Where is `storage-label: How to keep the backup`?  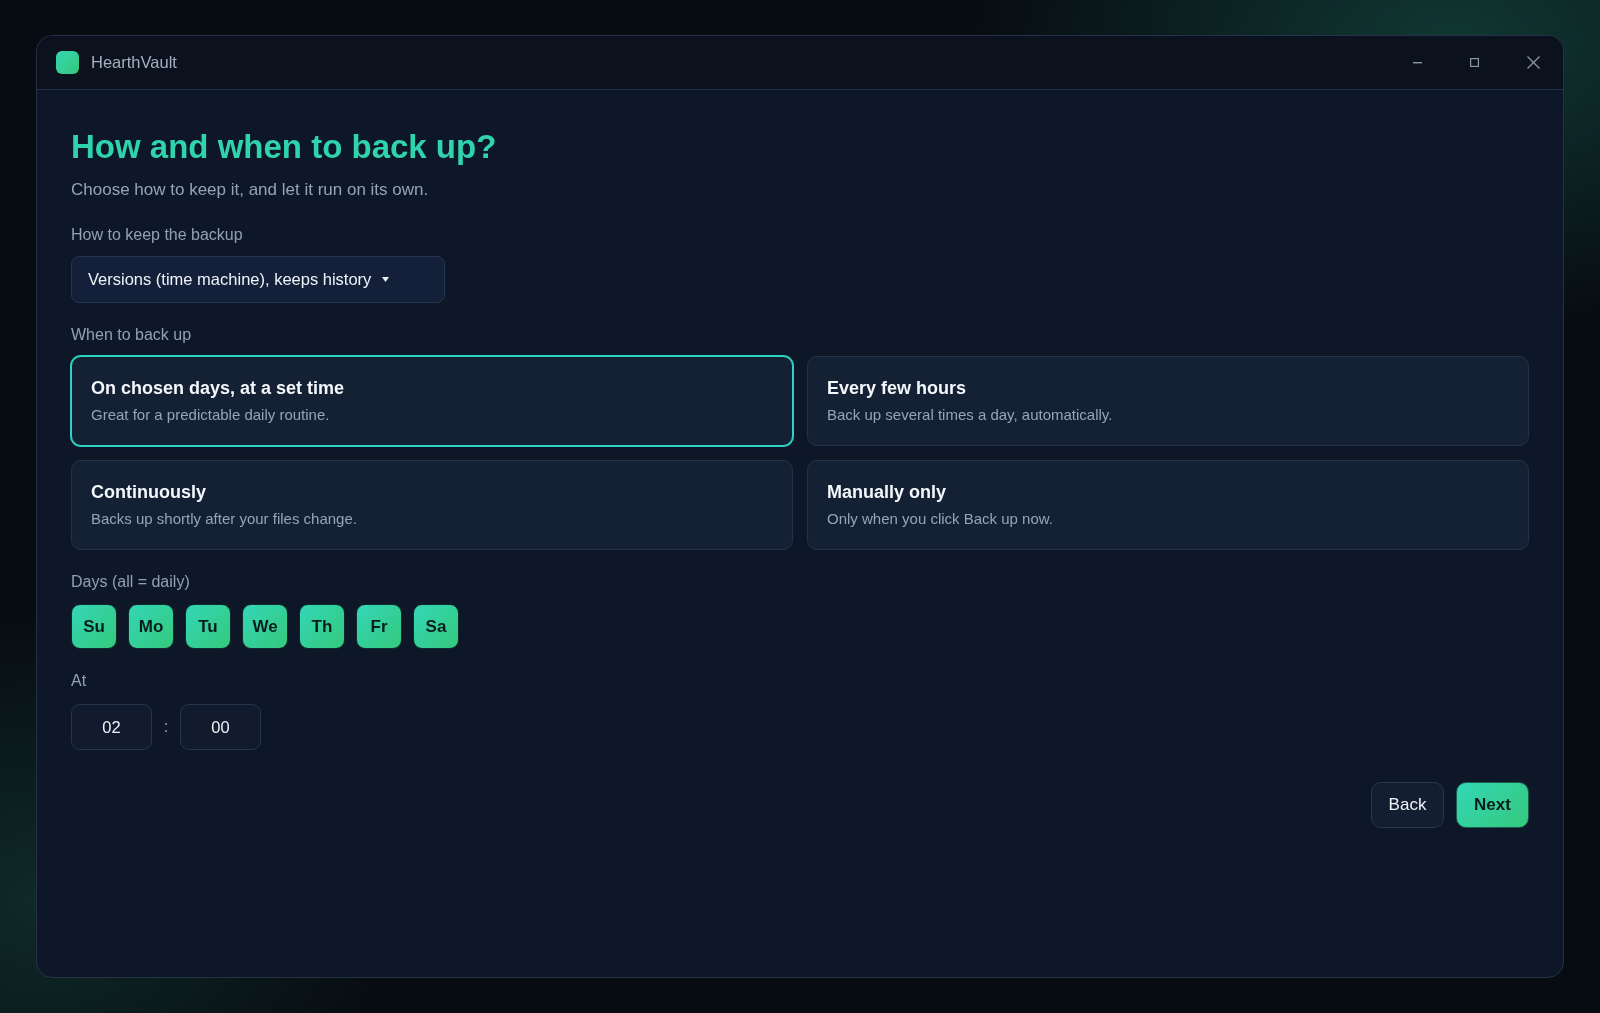
storage-label: How to keep the backup is located at coordinates (157, 235).